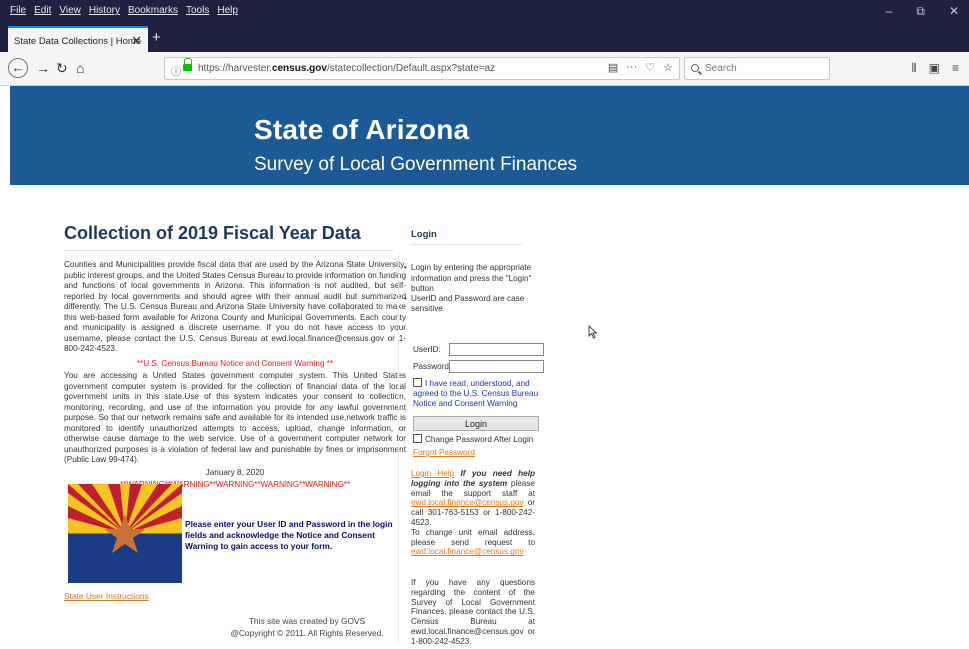 This screenshot has height=649, width=969. I want to click on footer-created-by: This site was created by GOVS, so click(307, 621).